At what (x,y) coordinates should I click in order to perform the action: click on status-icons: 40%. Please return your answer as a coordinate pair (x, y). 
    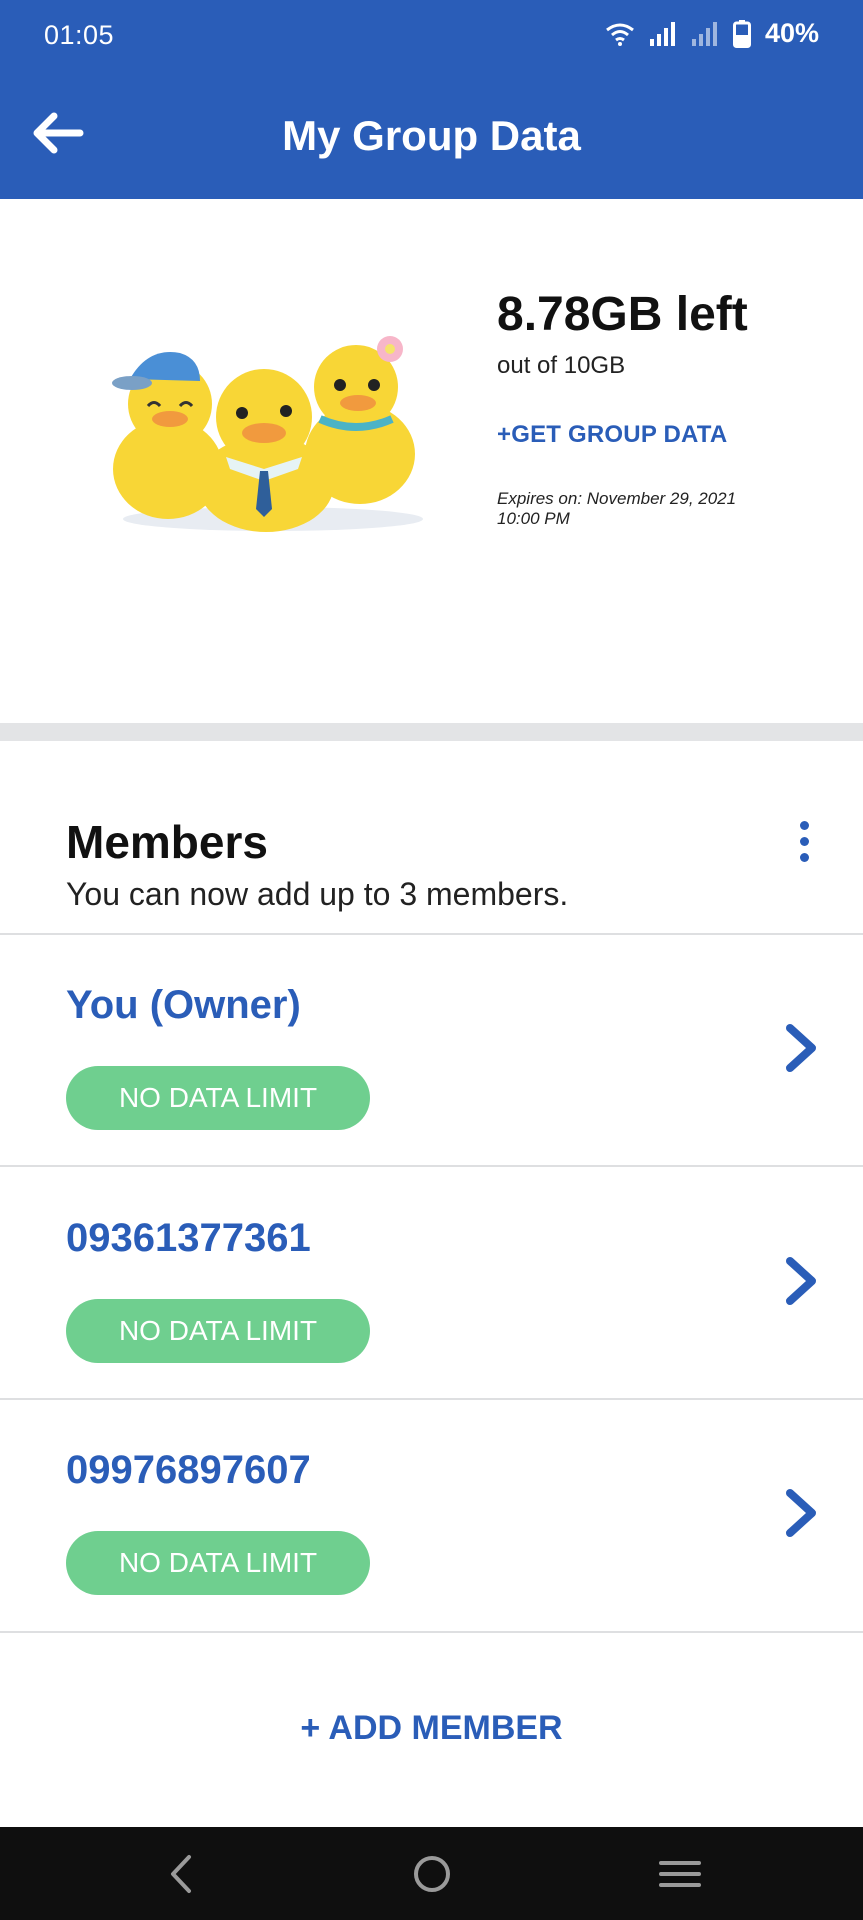
    Looking at the image, I should click on (712, 33).